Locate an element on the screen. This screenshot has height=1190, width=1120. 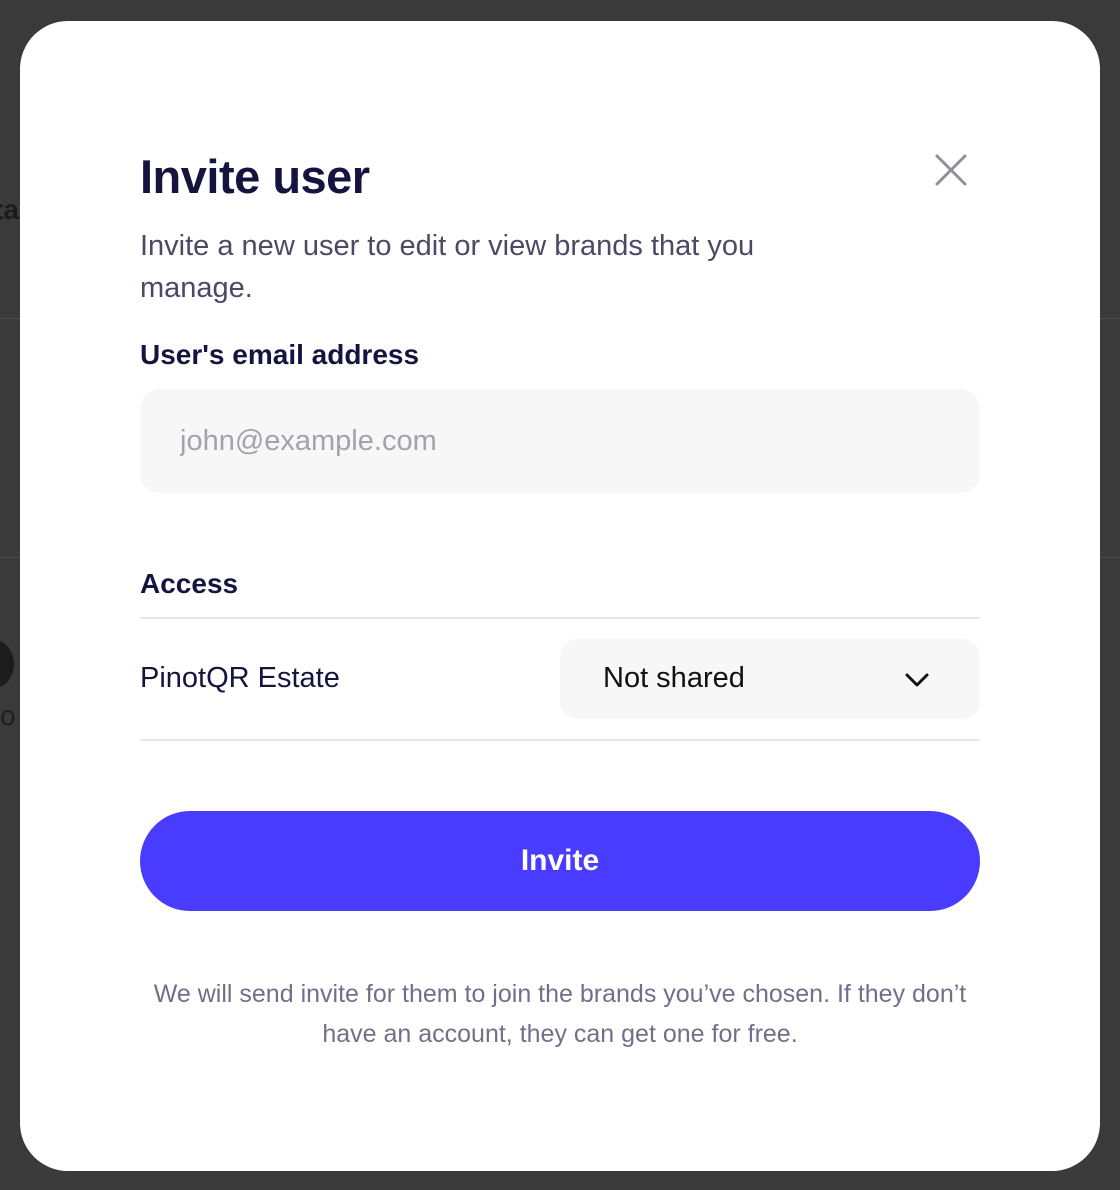
background-avatar is located at coordinates (7, 664).